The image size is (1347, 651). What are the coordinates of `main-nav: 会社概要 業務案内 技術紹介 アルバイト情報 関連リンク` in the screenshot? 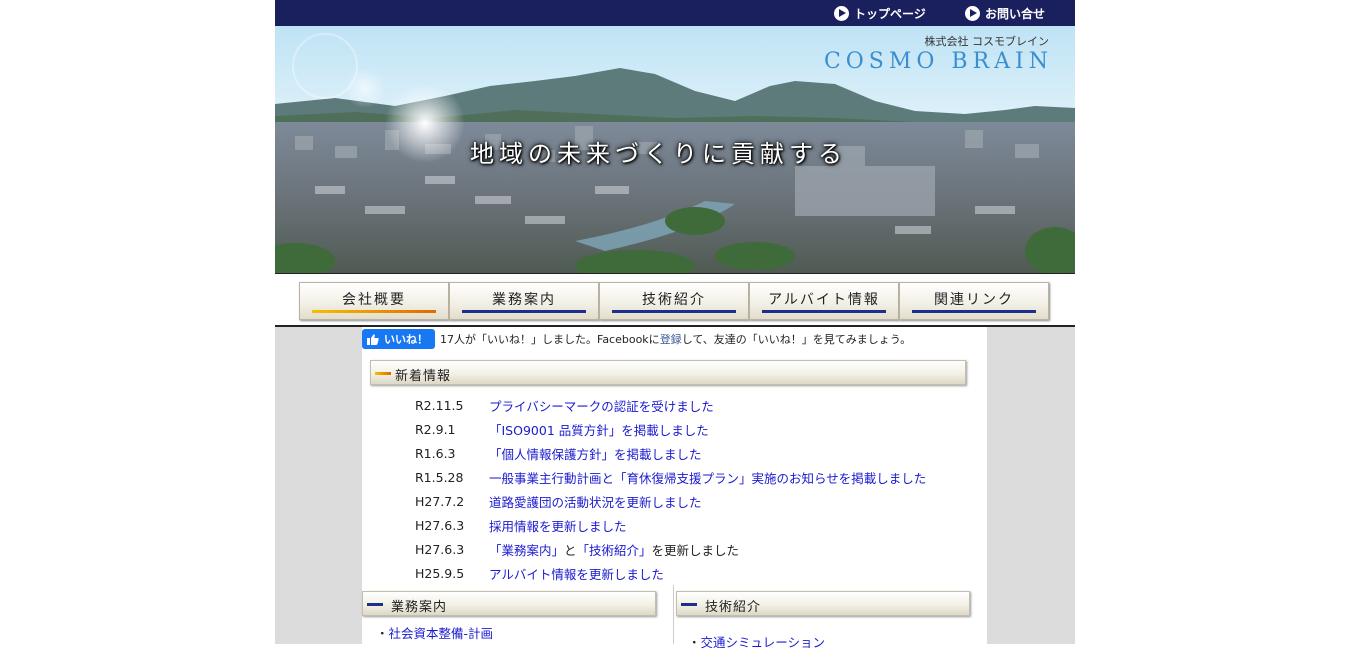 It's located at (675, 301).